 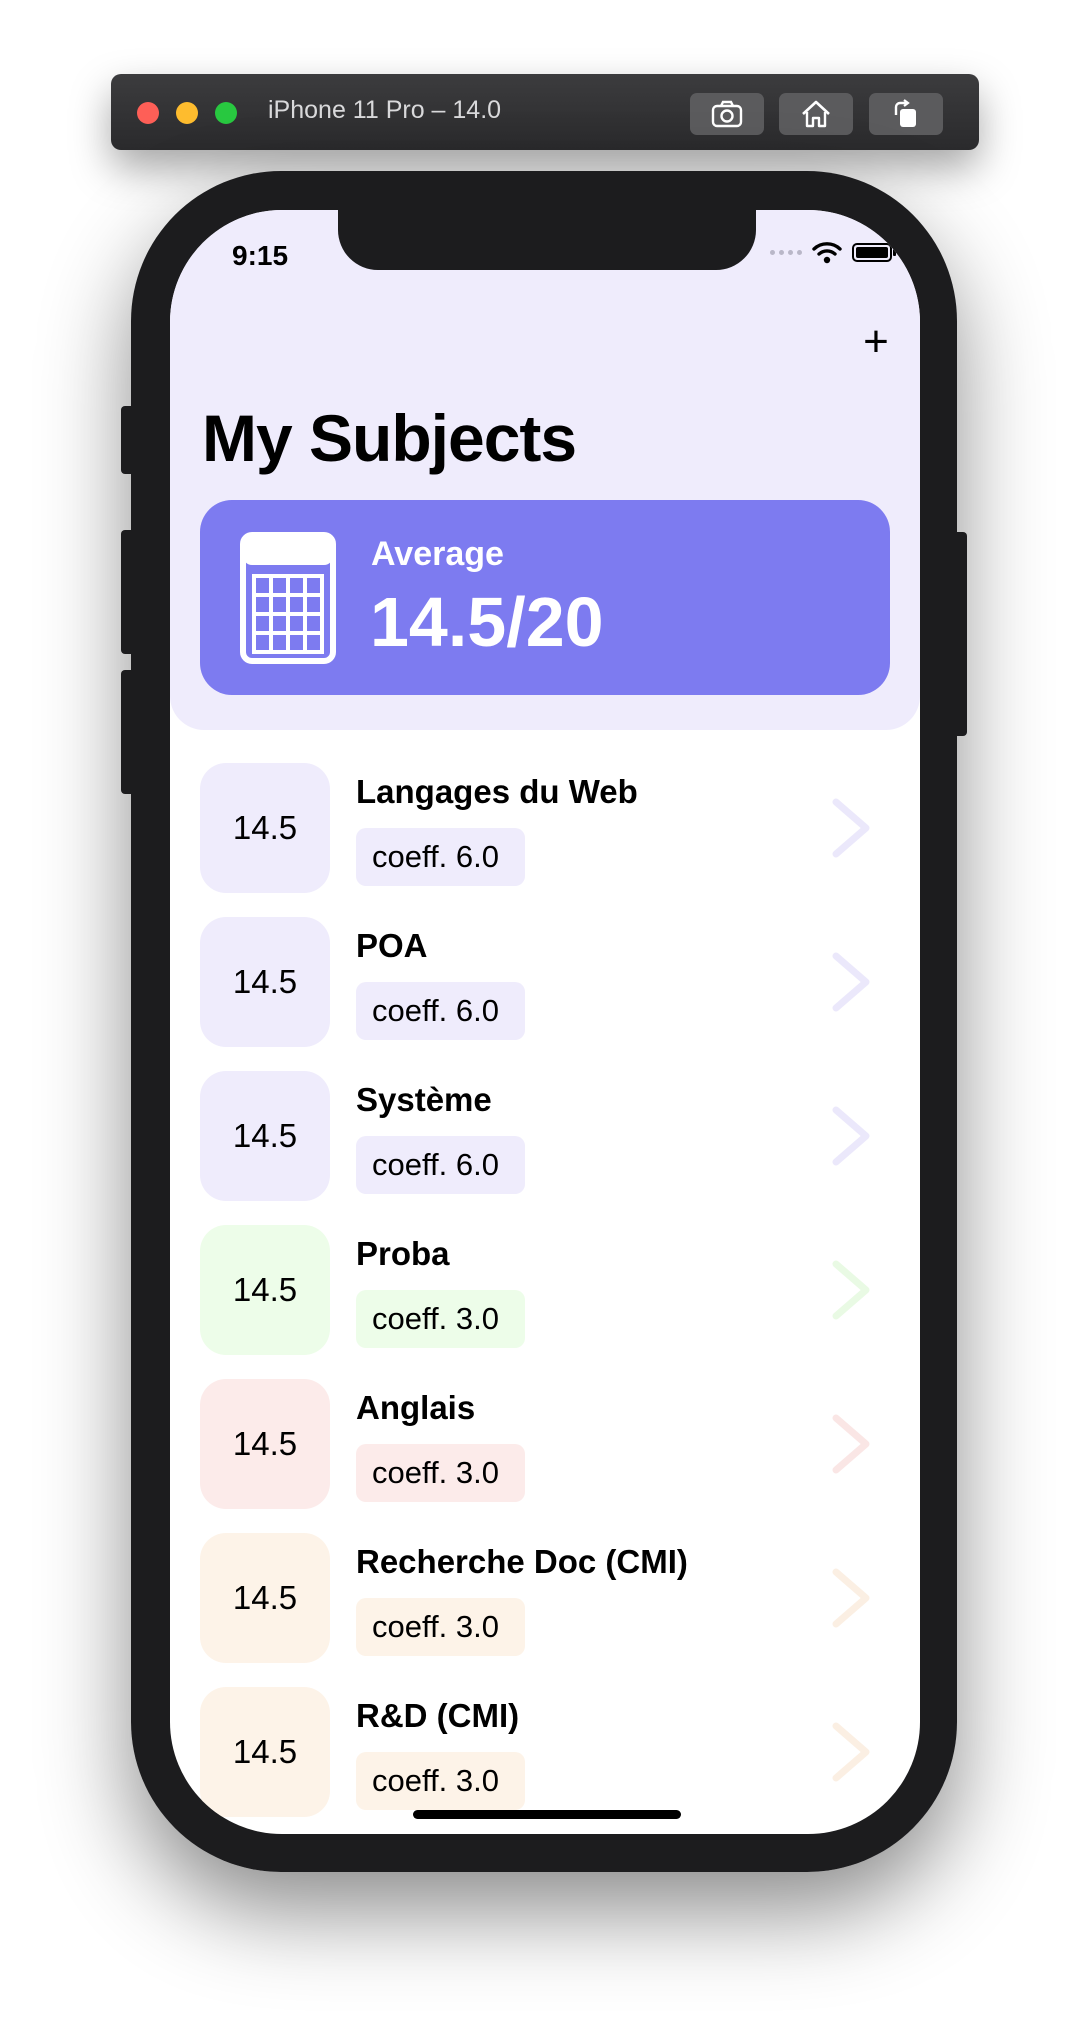 What do you see at coordinates (786, 252) in the screenshot?
I see `signal-dots-icon` at bounding box center [786, 252].